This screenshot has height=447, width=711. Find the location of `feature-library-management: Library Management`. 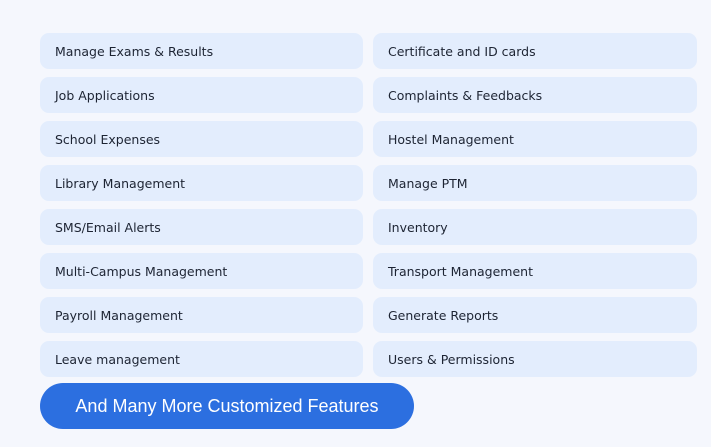

feature-library-management: Library Management is located at coordinates (201, 183).